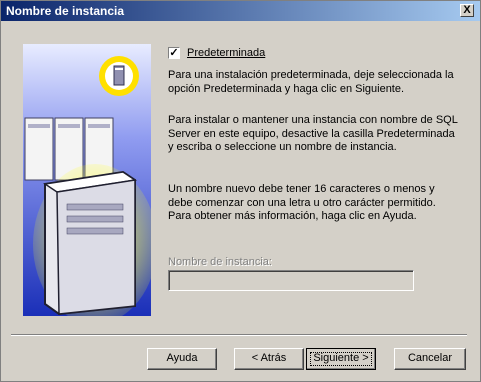 This screenshot has height=382, width=481. What do you see at coordinates (182, 359) in the screenshot?
I see `help-button: Ayuda` at bounding box center [182, 359].